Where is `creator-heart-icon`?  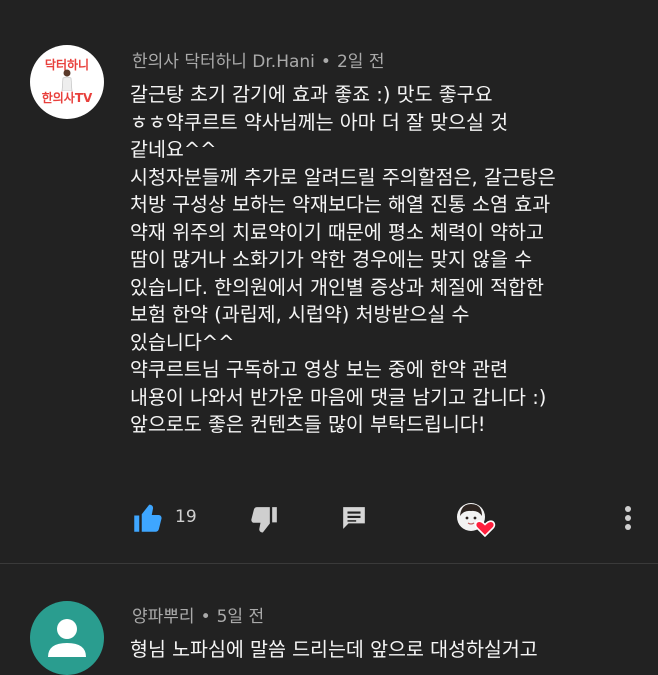
creator-heart-icon is located at coordinates (476, 520).